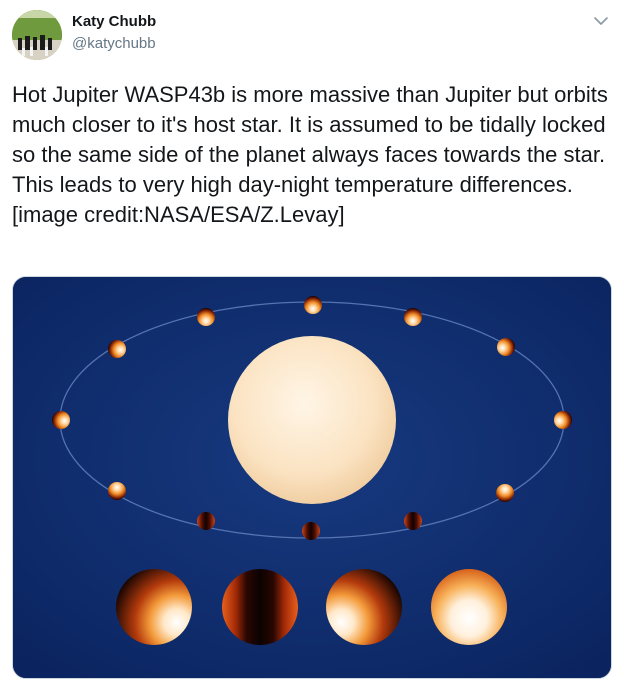 This screenshot has width=624, height=690. Describe the element at coordinates (61, 420) in the screenshot. I see `planet-left` at that location.